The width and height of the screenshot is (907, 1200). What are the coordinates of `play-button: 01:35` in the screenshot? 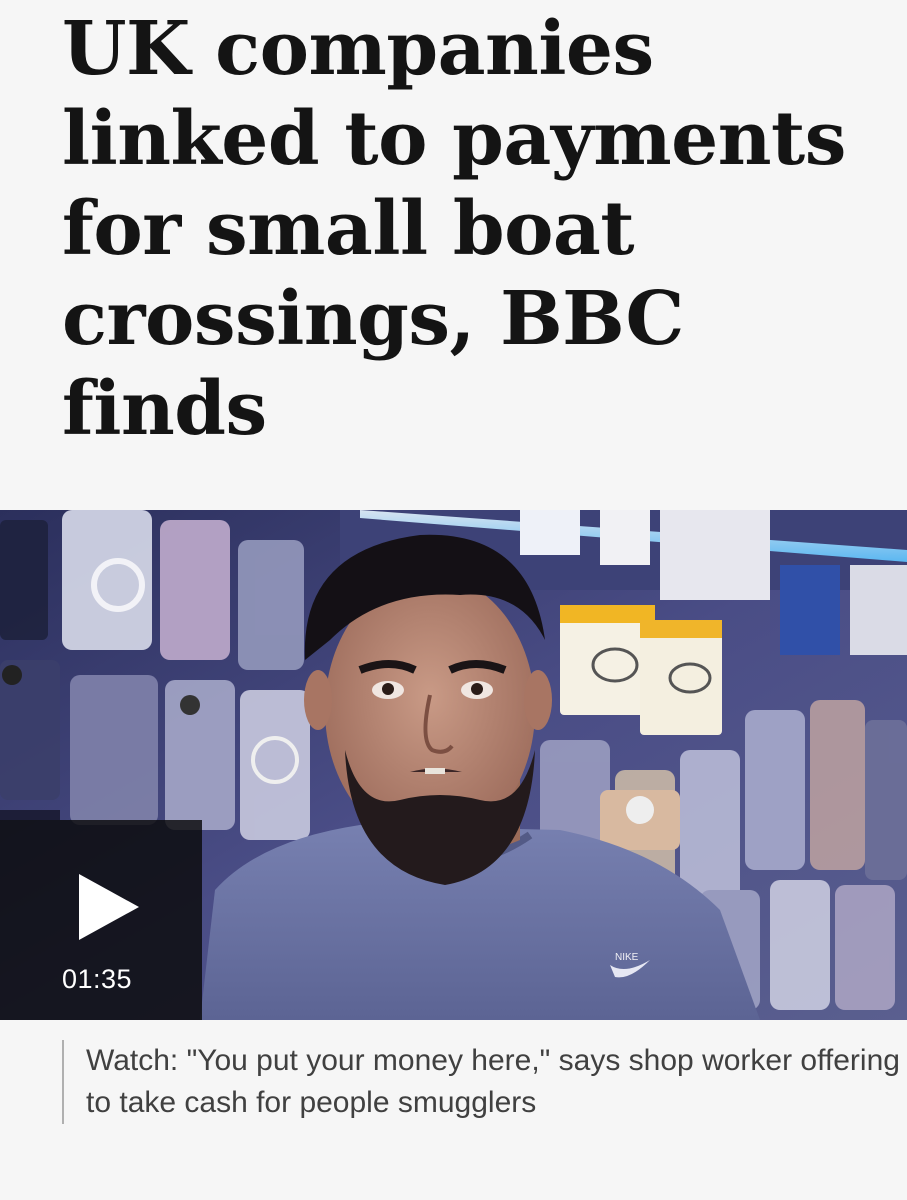 It's located at (101, 920).